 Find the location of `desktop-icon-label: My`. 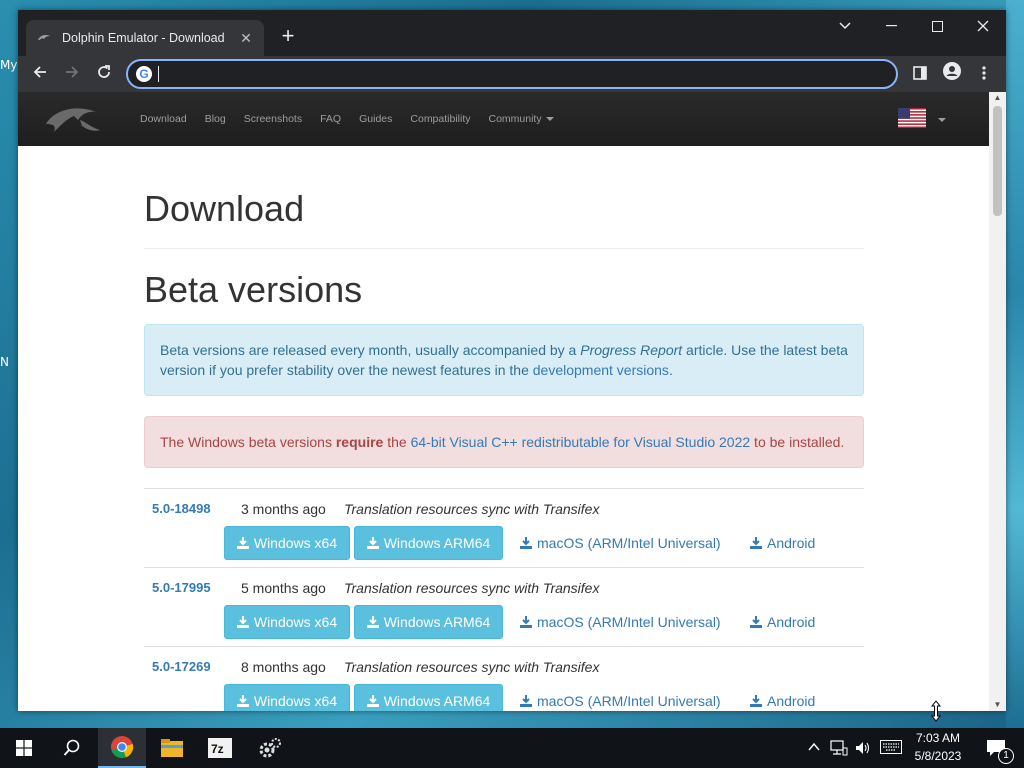

desktop-icon-label: My is located at coordinates (8, 65).